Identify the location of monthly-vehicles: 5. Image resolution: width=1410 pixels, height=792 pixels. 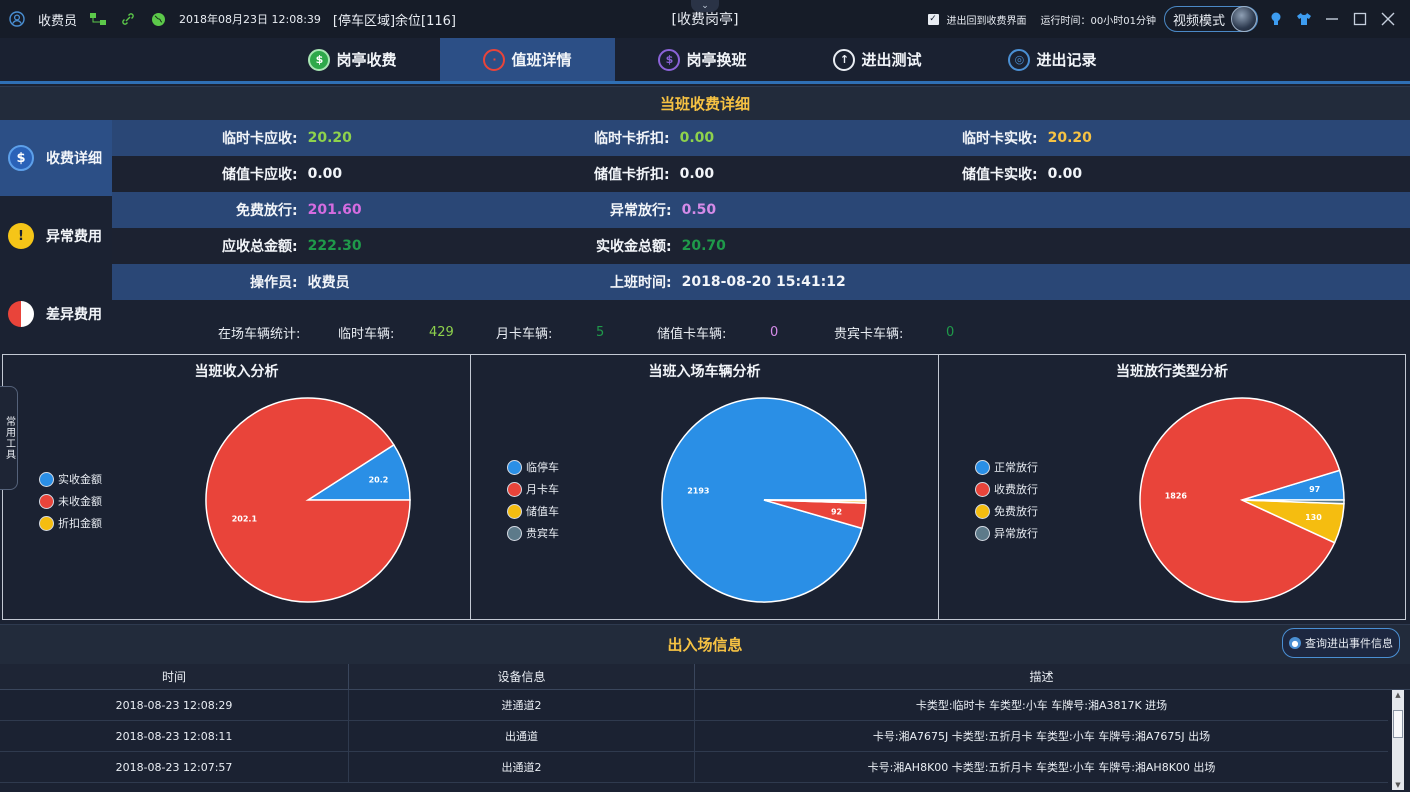
(600, 332).